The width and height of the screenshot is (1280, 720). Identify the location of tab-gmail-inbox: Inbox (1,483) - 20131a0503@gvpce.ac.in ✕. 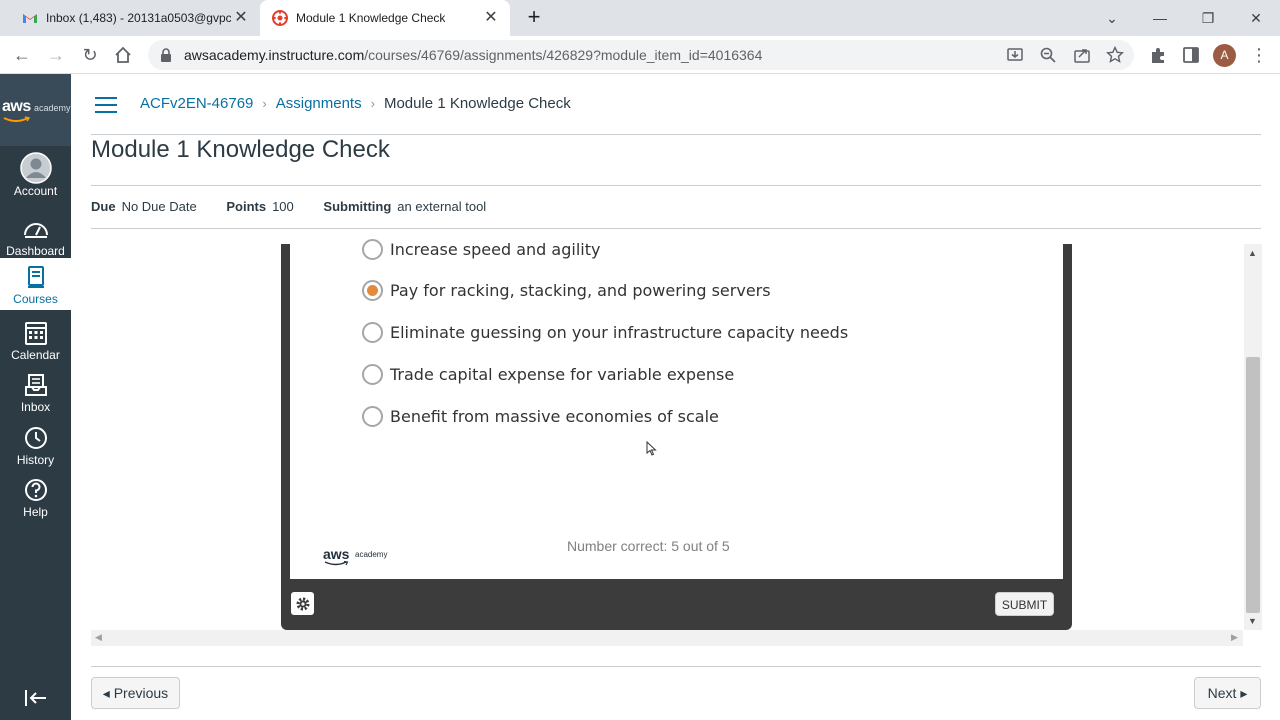
(134, 18).